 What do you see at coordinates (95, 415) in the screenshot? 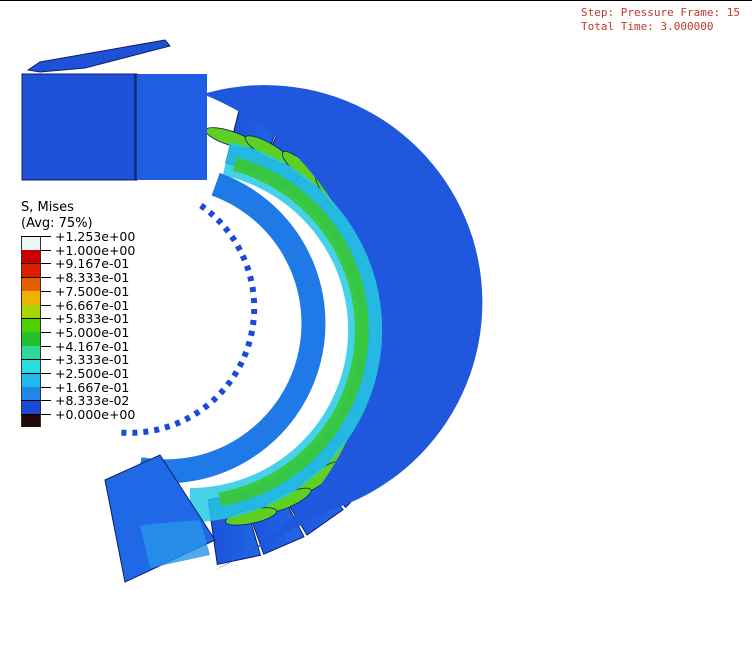
I see `legend-value: +0.000e+00` at bounding box center [95, 415].